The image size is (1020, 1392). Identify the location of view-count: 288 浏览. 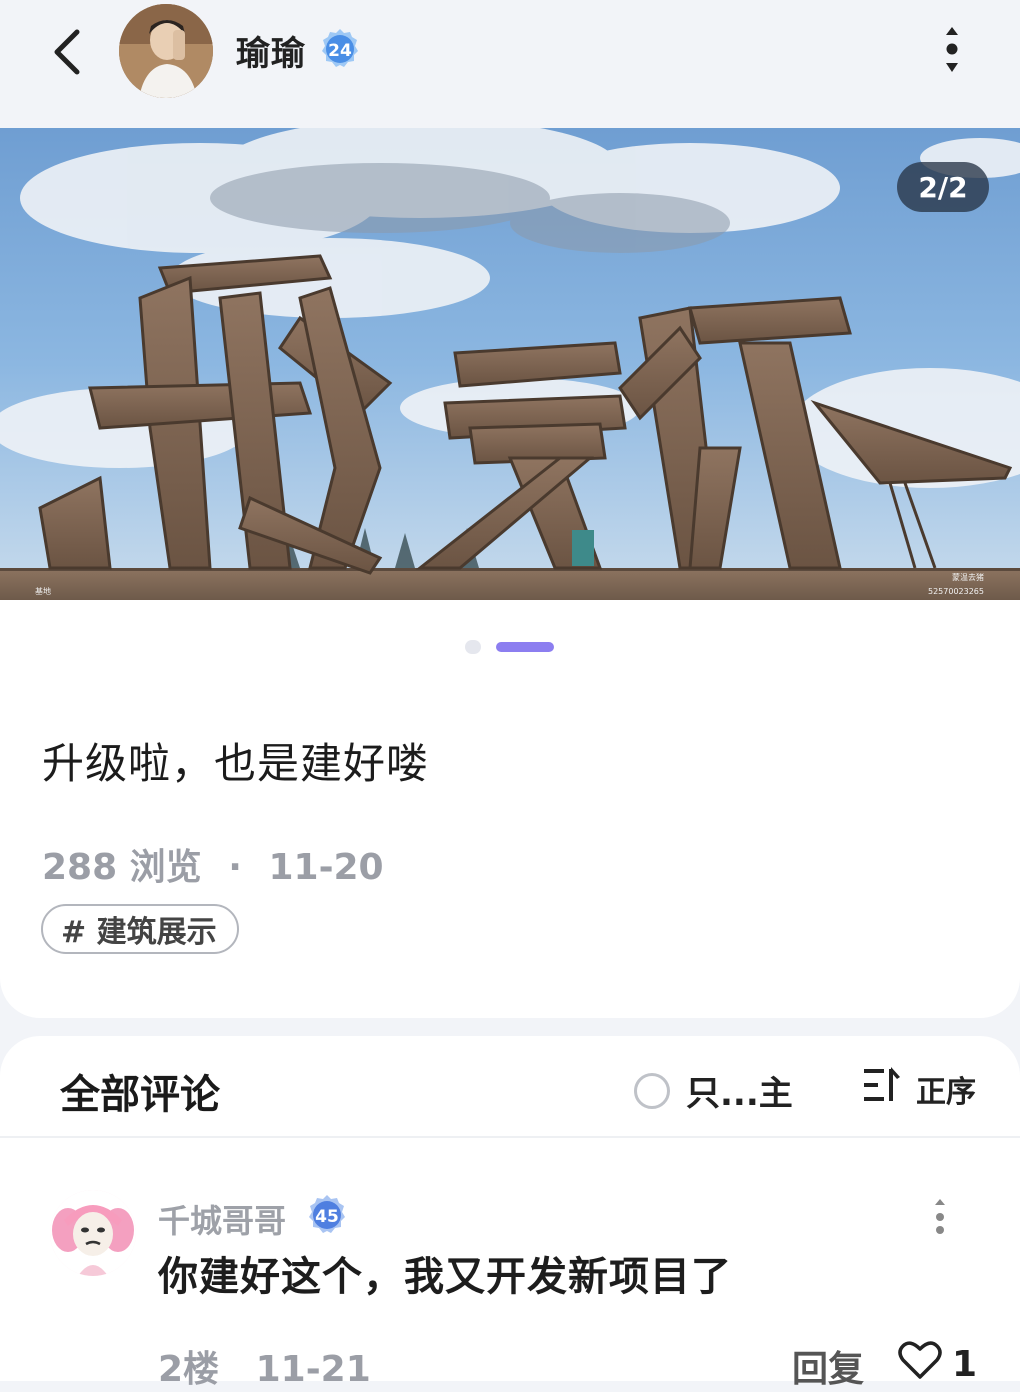
(122, 867).